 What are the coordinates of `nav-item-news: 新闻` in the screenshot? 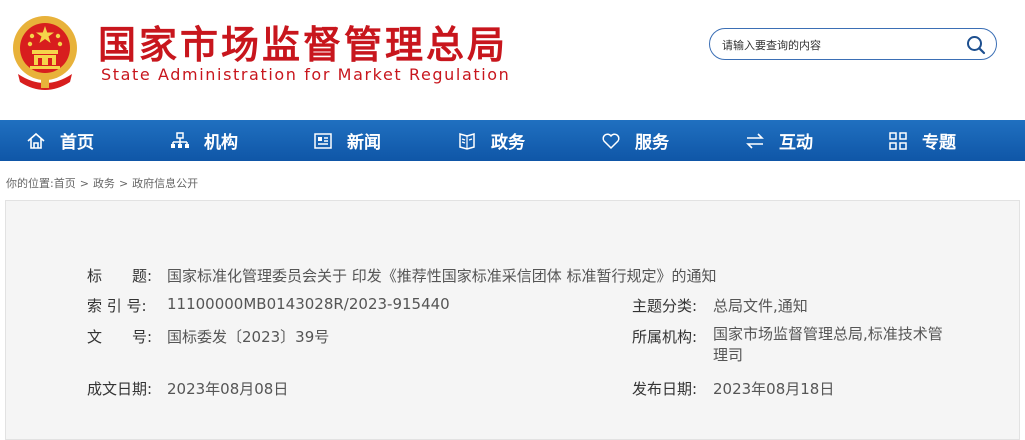 It's located at (347, 140).